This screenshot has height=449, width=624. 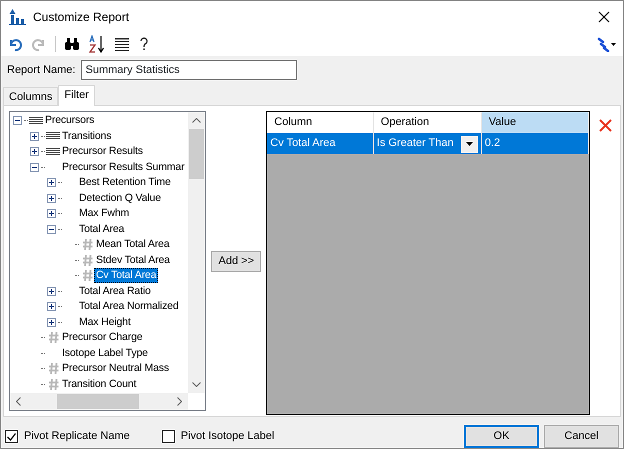 What do you see at coordinates (115, 291) in the screenshot?
I see `tree-item: Total Area Ratio` at bounding box center [115, 291].